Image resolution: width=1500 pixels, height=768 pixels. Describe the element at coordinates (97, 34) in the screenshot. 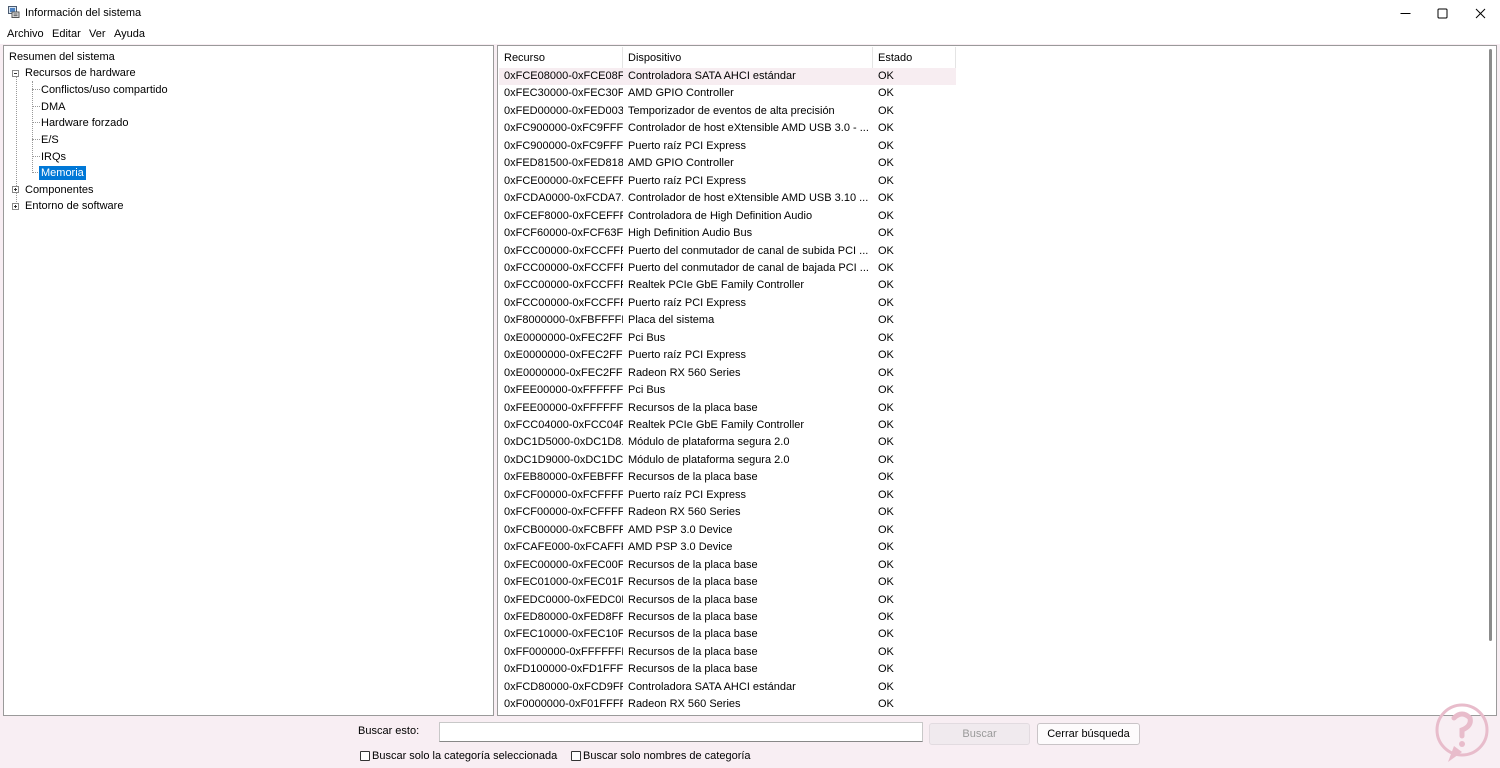

I see `menu-ver: Ver` at that location.